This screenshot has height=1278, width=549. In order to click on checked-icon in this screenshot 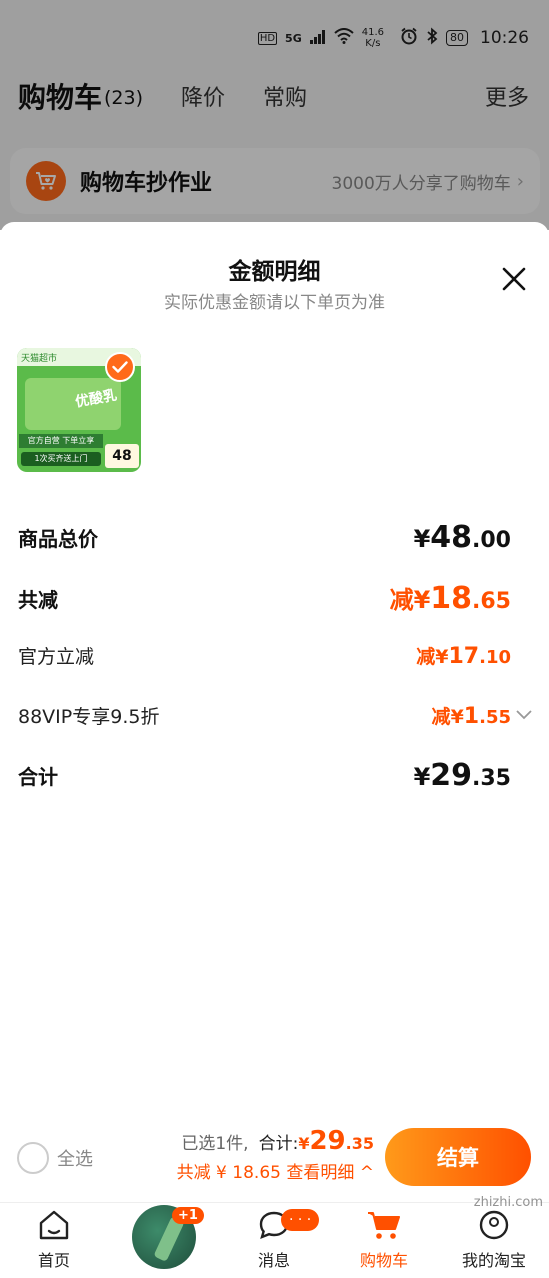, I will do `click(120, 367)`.